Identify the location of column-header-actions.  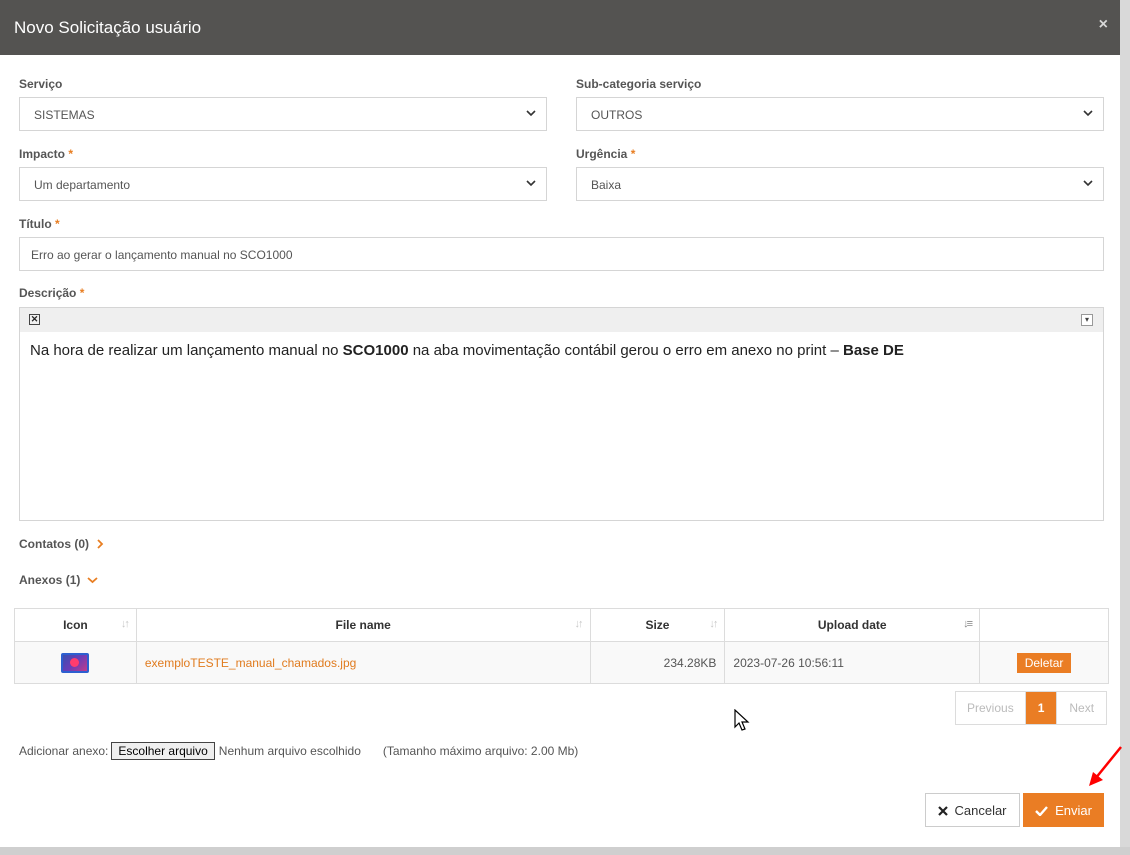
(1044, 625).